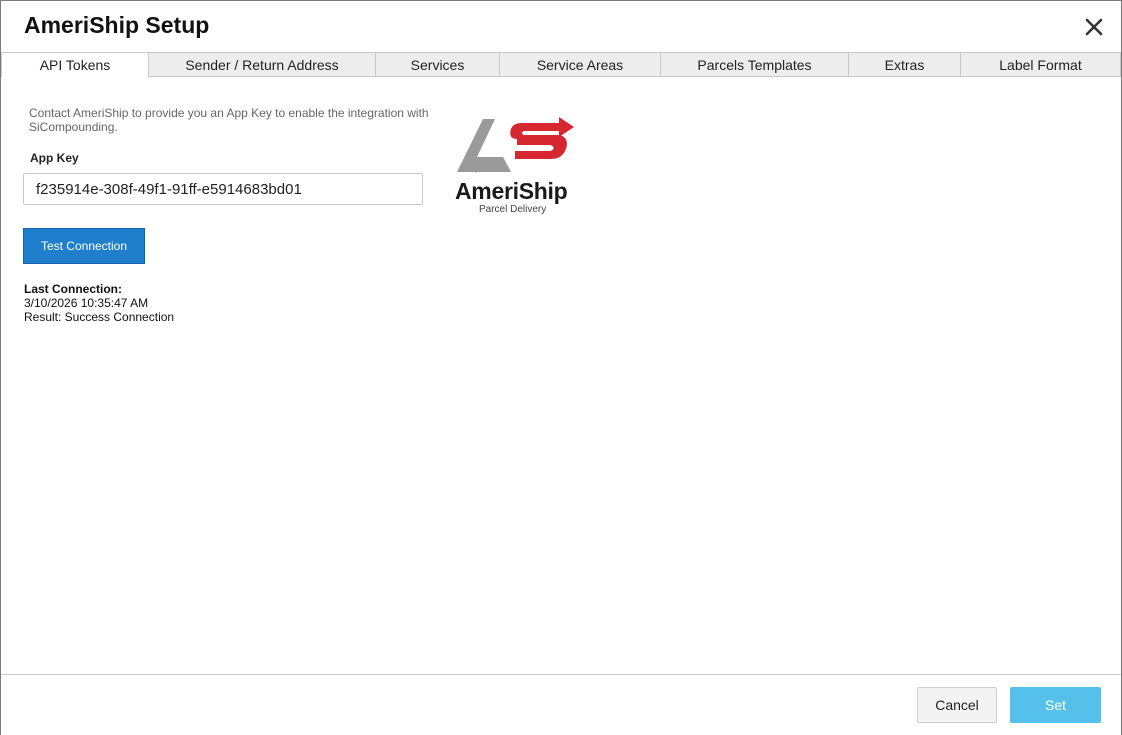  Describe the element at coordinates (561, 704) in the screenshot. I see `dialog-footer: Cancel Set` at that location.